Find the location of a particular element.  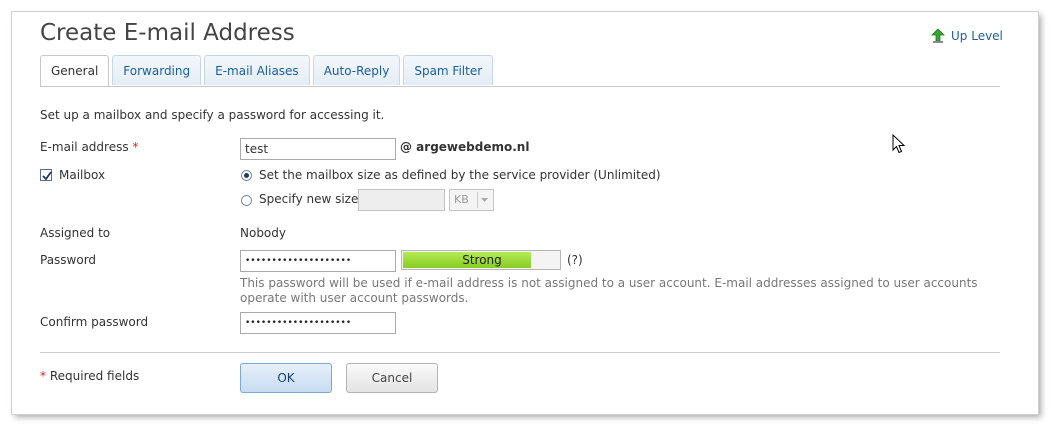

assigned-value: Nobody is located at coordinates (263, 233).